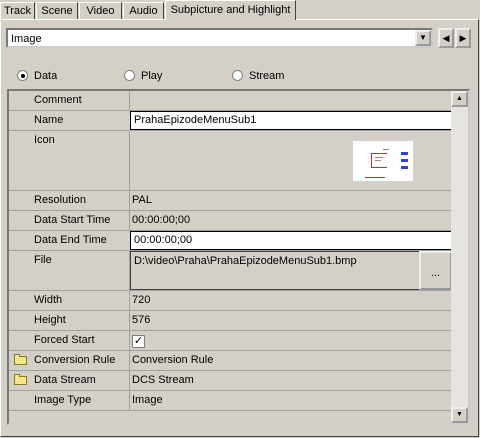 This screenshot has height=438, width=480. What do you see at coordinates (237, 75) in the screenshot?
I see `radio-stream-indicator` at bounding box center [237, 75].